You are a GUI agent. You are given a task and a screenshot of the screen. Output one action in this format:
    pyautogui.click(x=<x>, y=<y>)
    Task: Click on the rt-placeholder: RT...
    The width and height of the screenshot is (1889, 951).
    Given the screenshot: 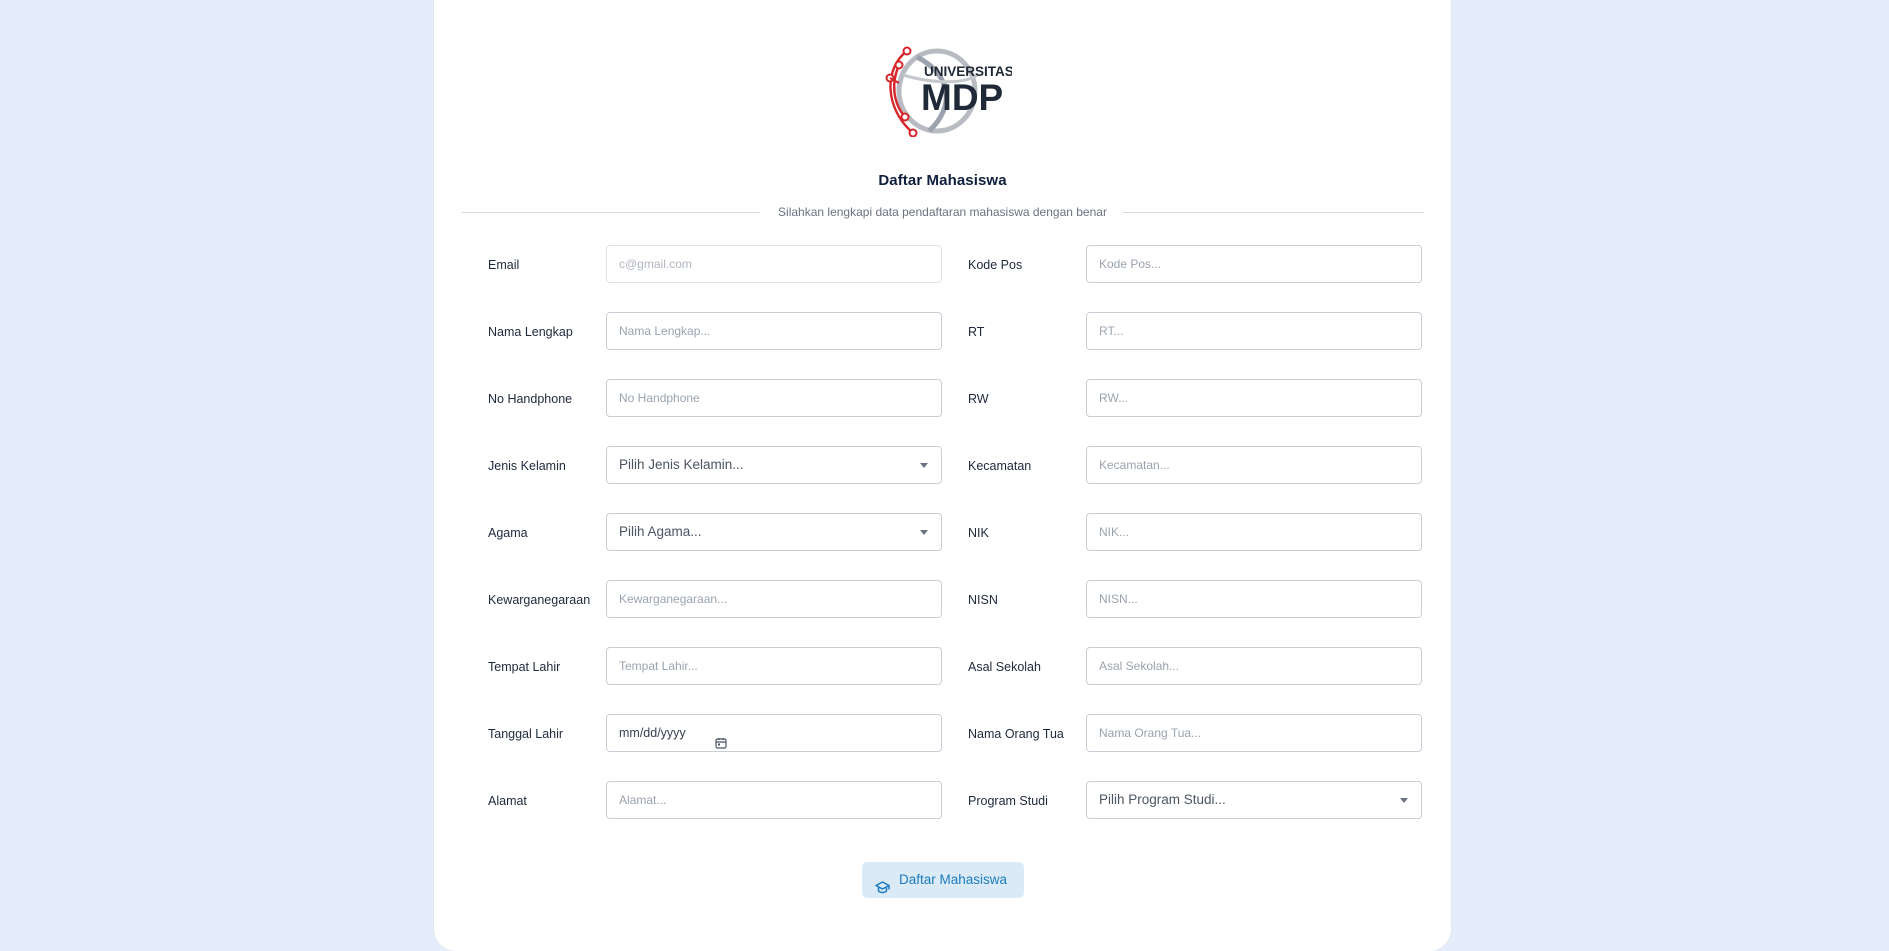 What is the action you would take?
    pyautogui.click(x=1111, y=331)
    